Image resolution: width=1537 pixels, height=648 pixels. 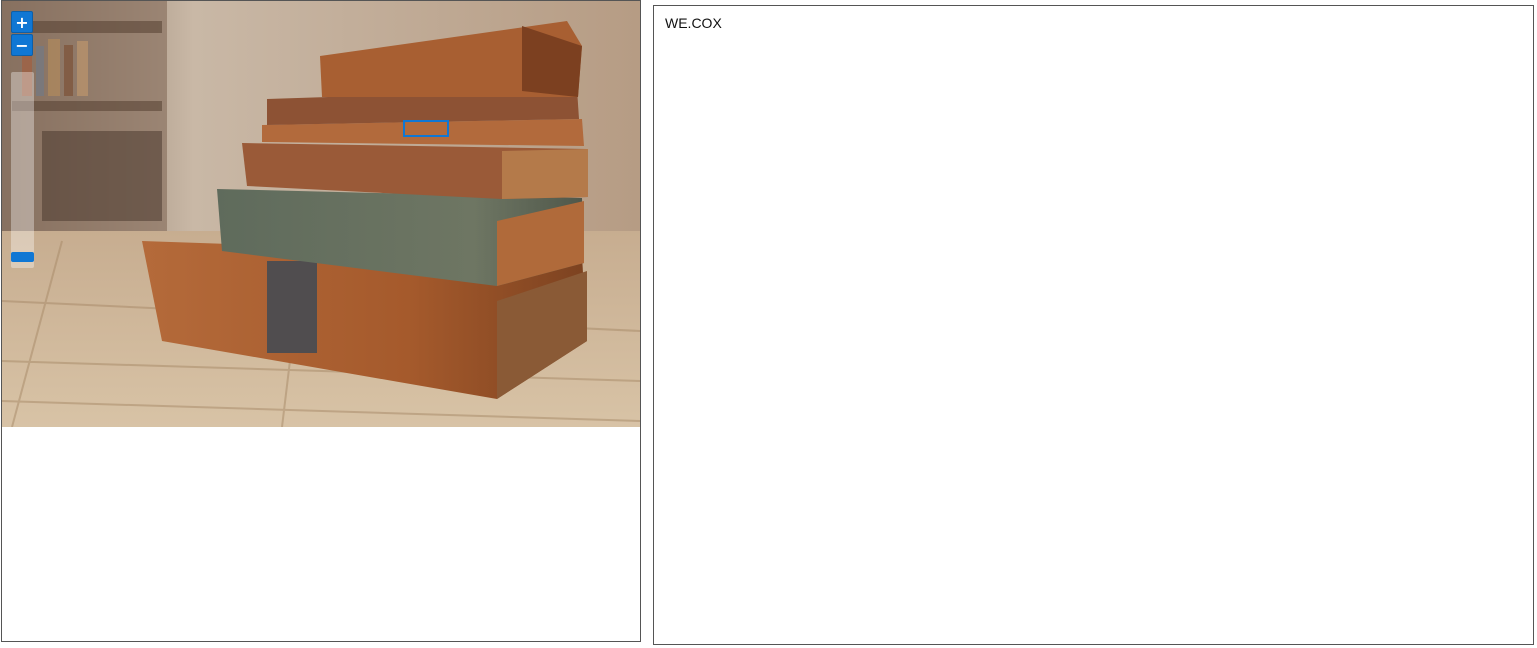 I want to click on zoom-slider-track, so click(x=22, y=170).